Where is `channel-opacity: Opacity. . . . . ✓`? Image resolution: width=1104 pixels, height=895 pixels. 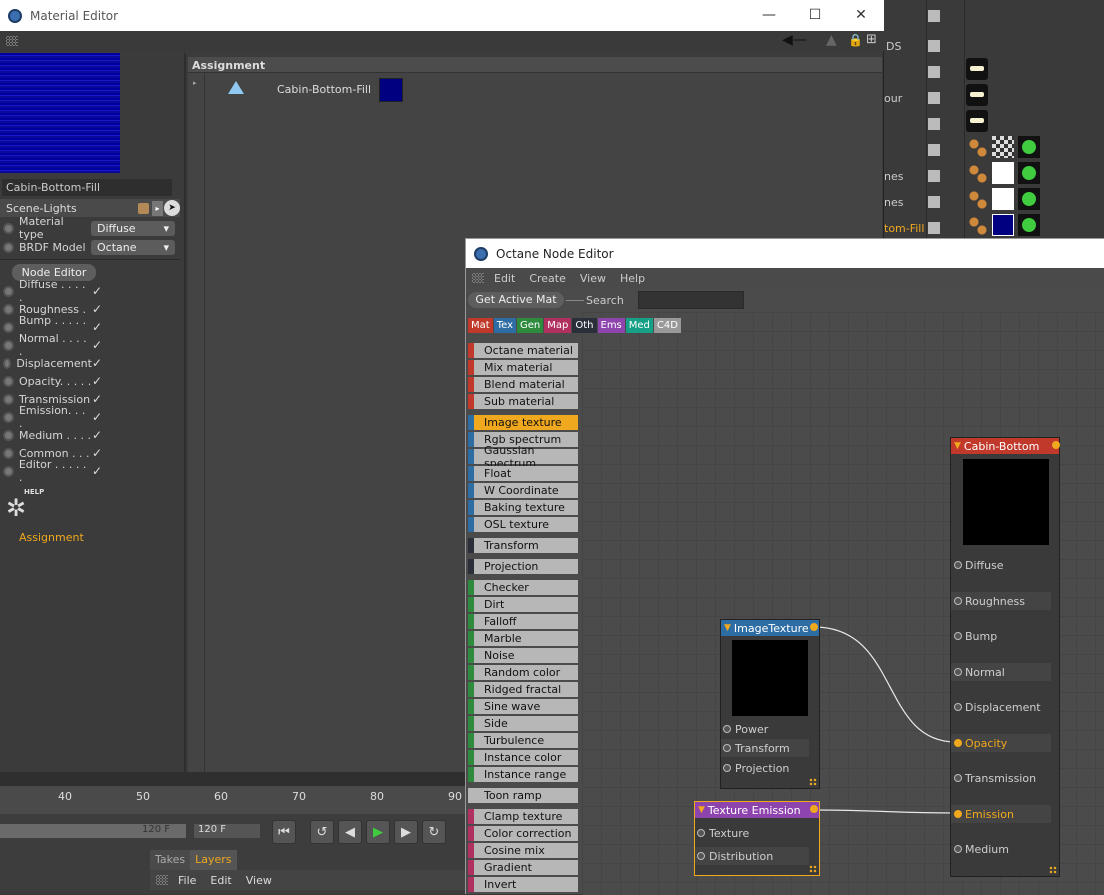
channel-opacity: Opacity. . . . . ✓ is located at coordinates (55, 381).